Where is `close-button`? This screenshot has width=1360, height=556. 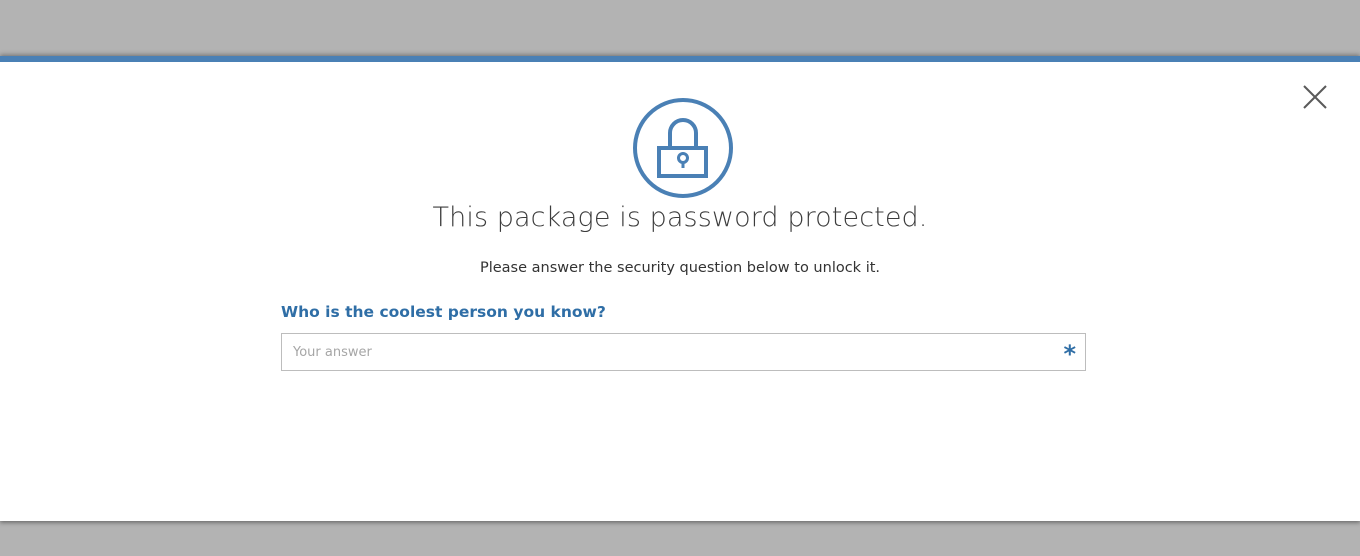 close-button is located at coordinates (1315, 97).